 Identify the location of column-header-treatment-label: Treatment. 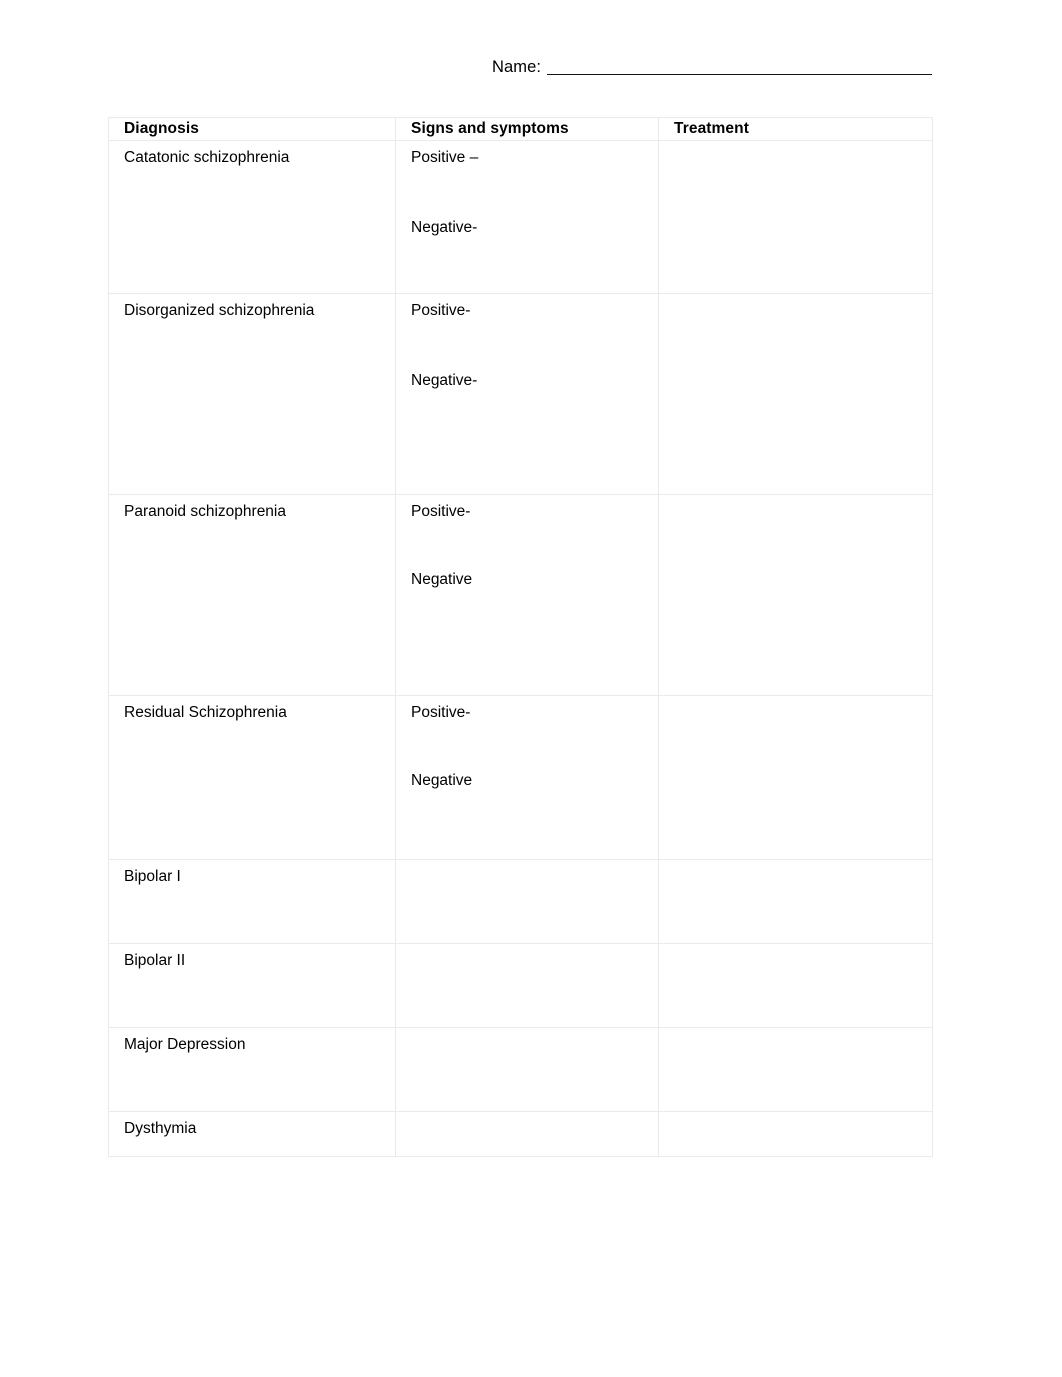
(711, 128).